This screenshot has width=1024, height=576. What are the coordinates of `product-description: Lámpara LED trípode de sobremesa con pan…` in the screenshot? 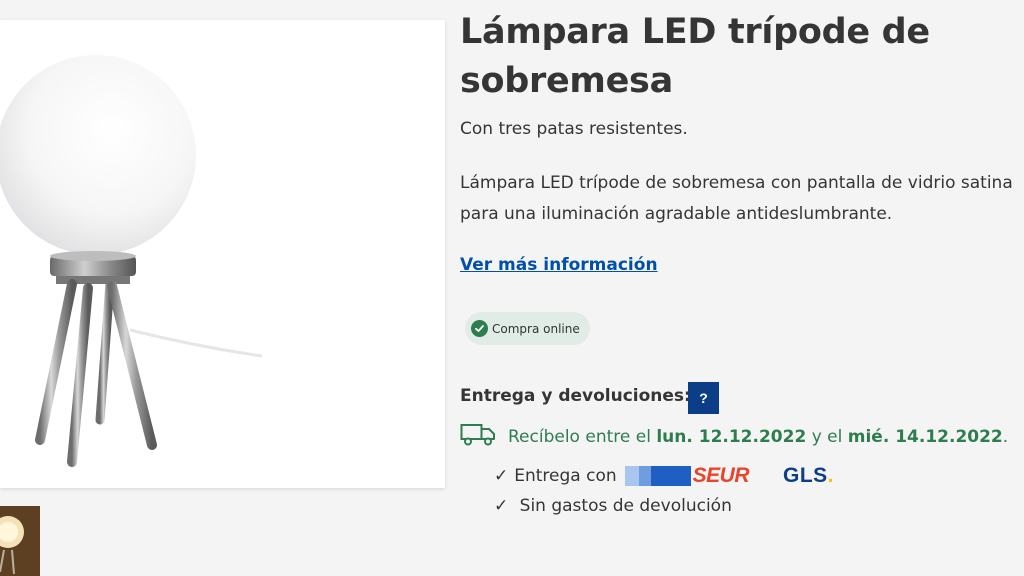 It's located at (742, 199).